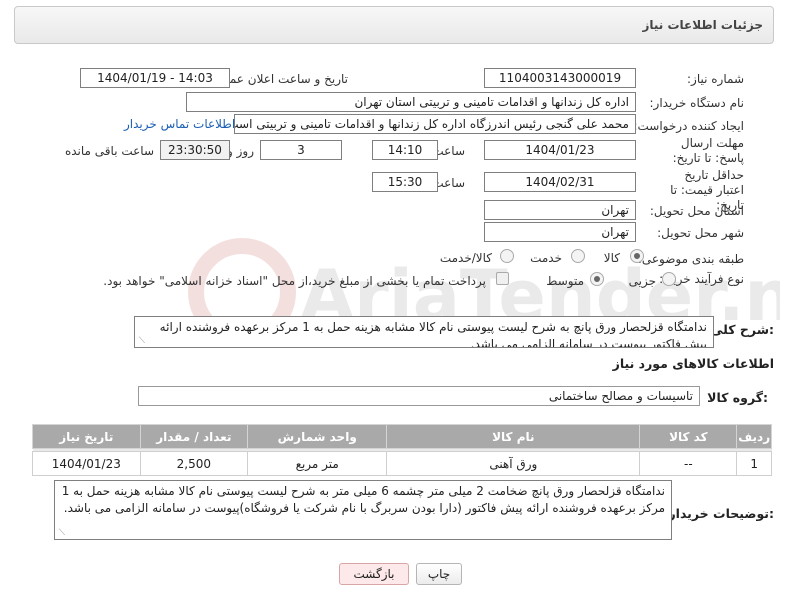 This screenshot has width=788, height=598. I want to click on city-field: تهران, so click(560, 232).